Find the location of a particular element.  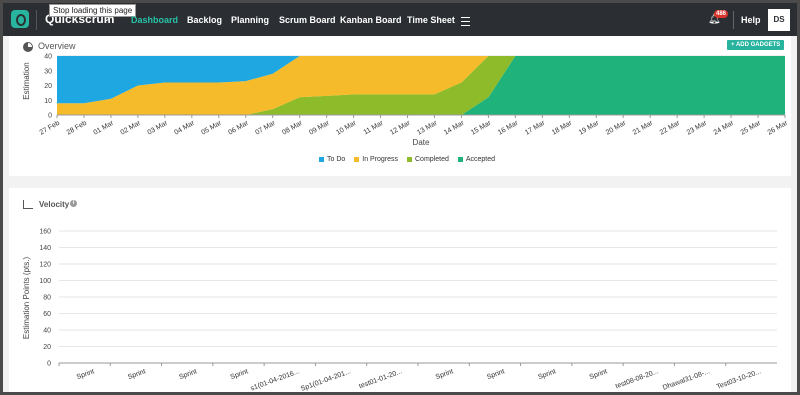

nav-scrum-board: Scrum Board is located at coordinates (307, 20).